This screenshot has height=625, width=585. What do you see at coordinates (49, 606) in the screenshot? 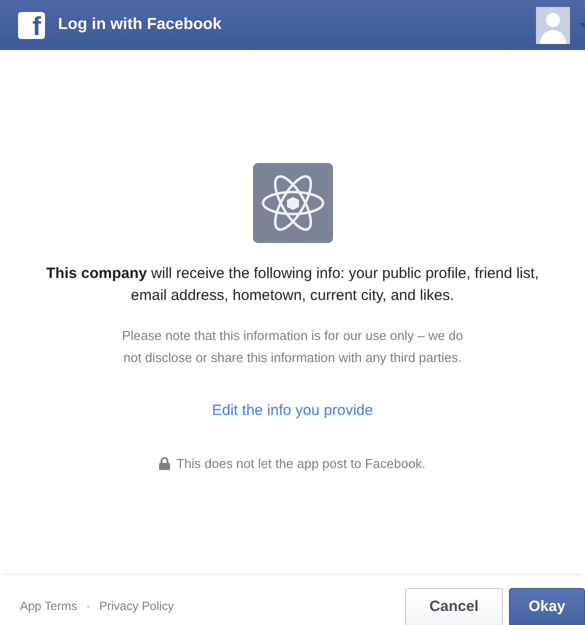
I see `footer-link: App Terms` at bounding box center [49, 606].